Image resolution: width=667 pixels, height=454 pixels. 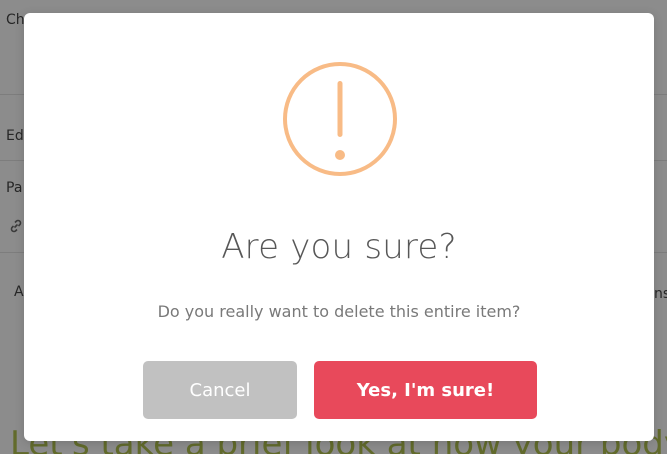 I want to click on dialog-title: Are you sure?, so click(x=339, y=247).